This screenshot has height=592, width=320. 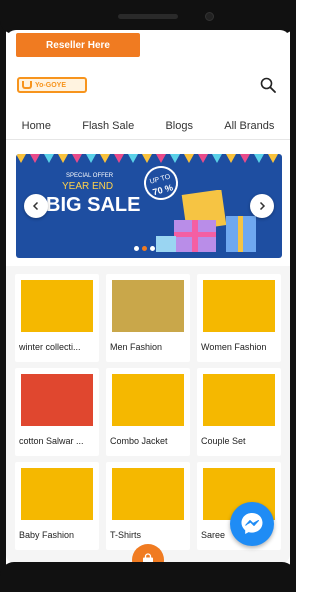 What do you see at coordinates (223, 441) in the screenshot?
I see `category-label: Couple Set` at bounding box center [223, 441].